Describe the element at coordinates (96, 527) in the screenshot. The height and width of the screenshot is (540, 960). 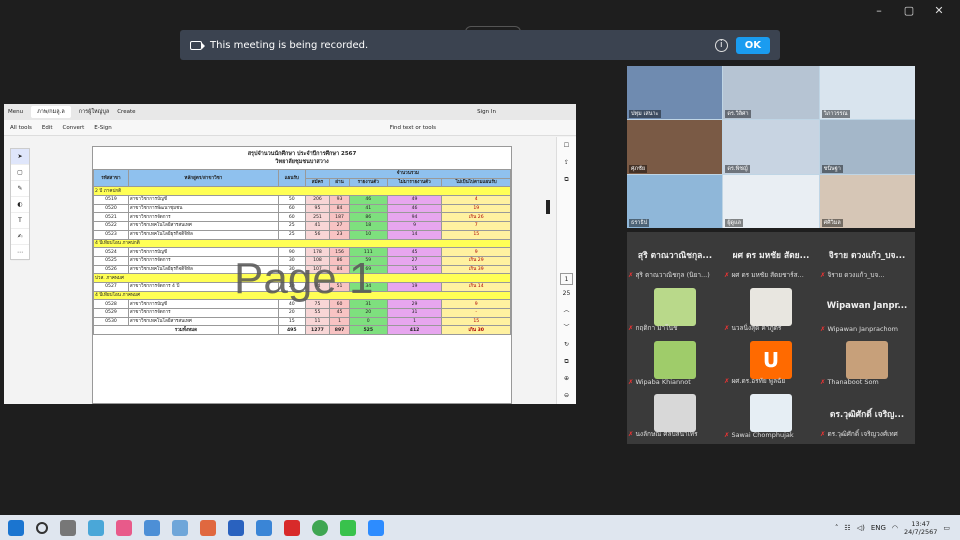
I see `explorer-icon` at that location.